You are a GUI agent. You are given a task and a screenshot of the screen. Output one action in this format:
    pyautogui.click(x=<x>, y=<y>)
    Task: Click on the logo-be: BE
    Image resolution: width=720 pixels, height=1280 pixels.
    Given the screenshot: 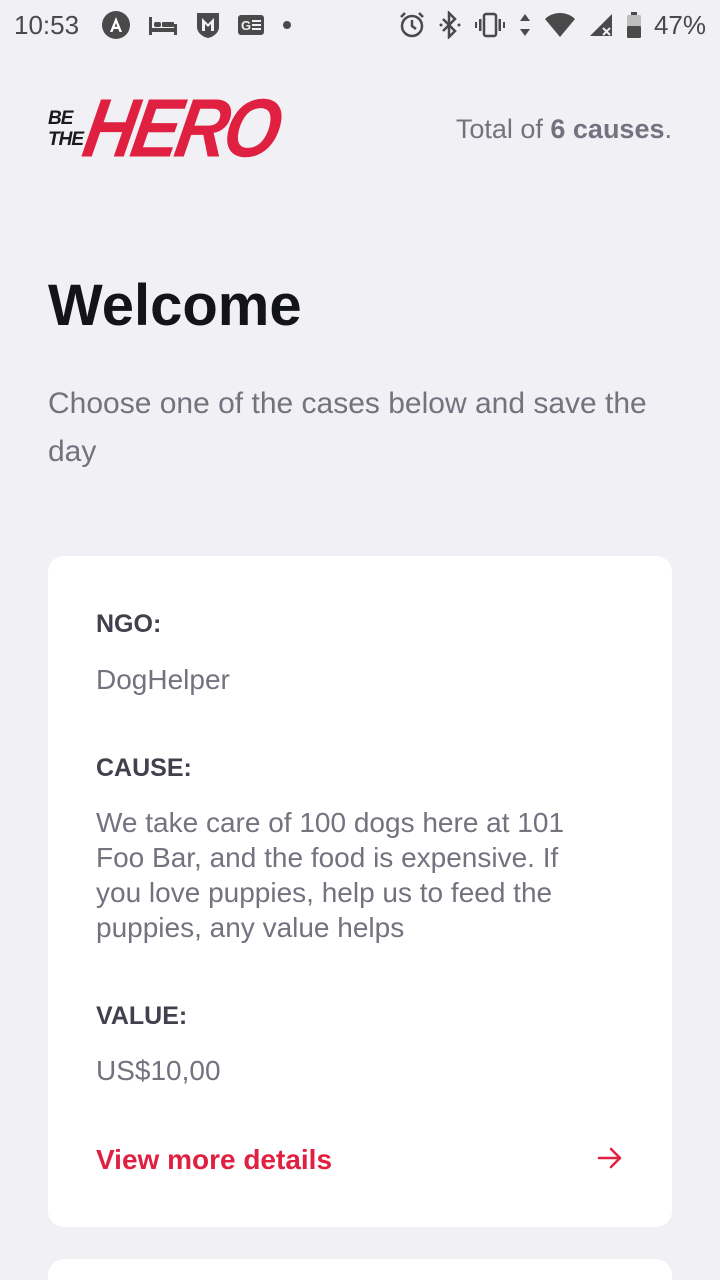 What is the action you would take?
    pyautogui.click(x=60, y=118)
    